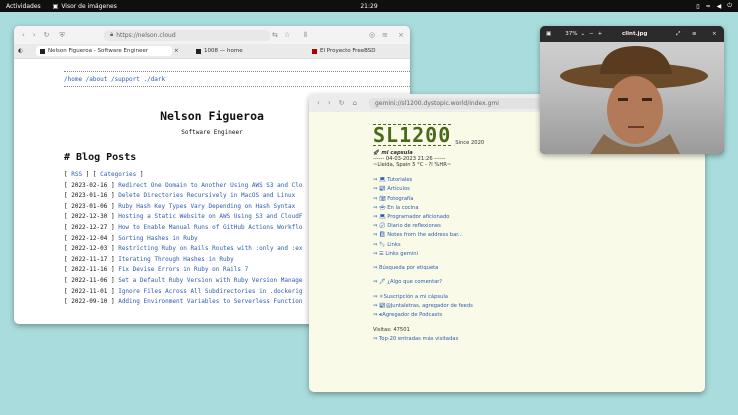 This screenshot has width=738, height=415. Describe the element at coordinates (647, 99) in the screenshot. I see `eye-right` at that location.